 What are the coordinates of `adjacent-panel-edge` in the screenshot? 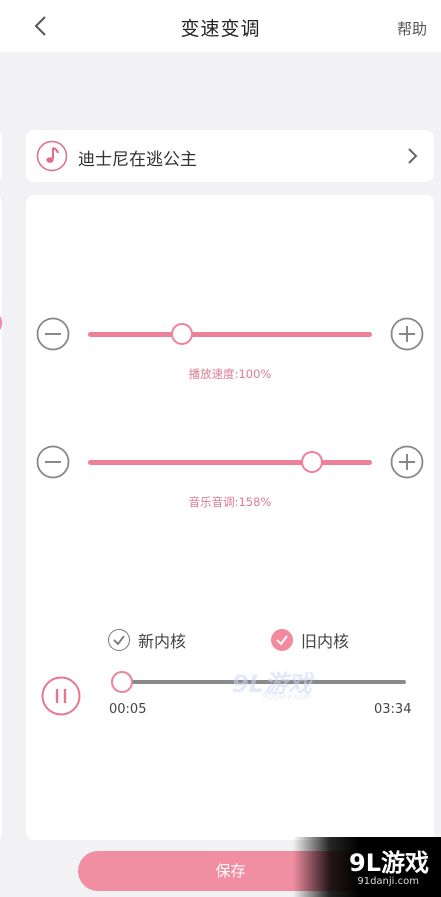 It's located at (1, 518).